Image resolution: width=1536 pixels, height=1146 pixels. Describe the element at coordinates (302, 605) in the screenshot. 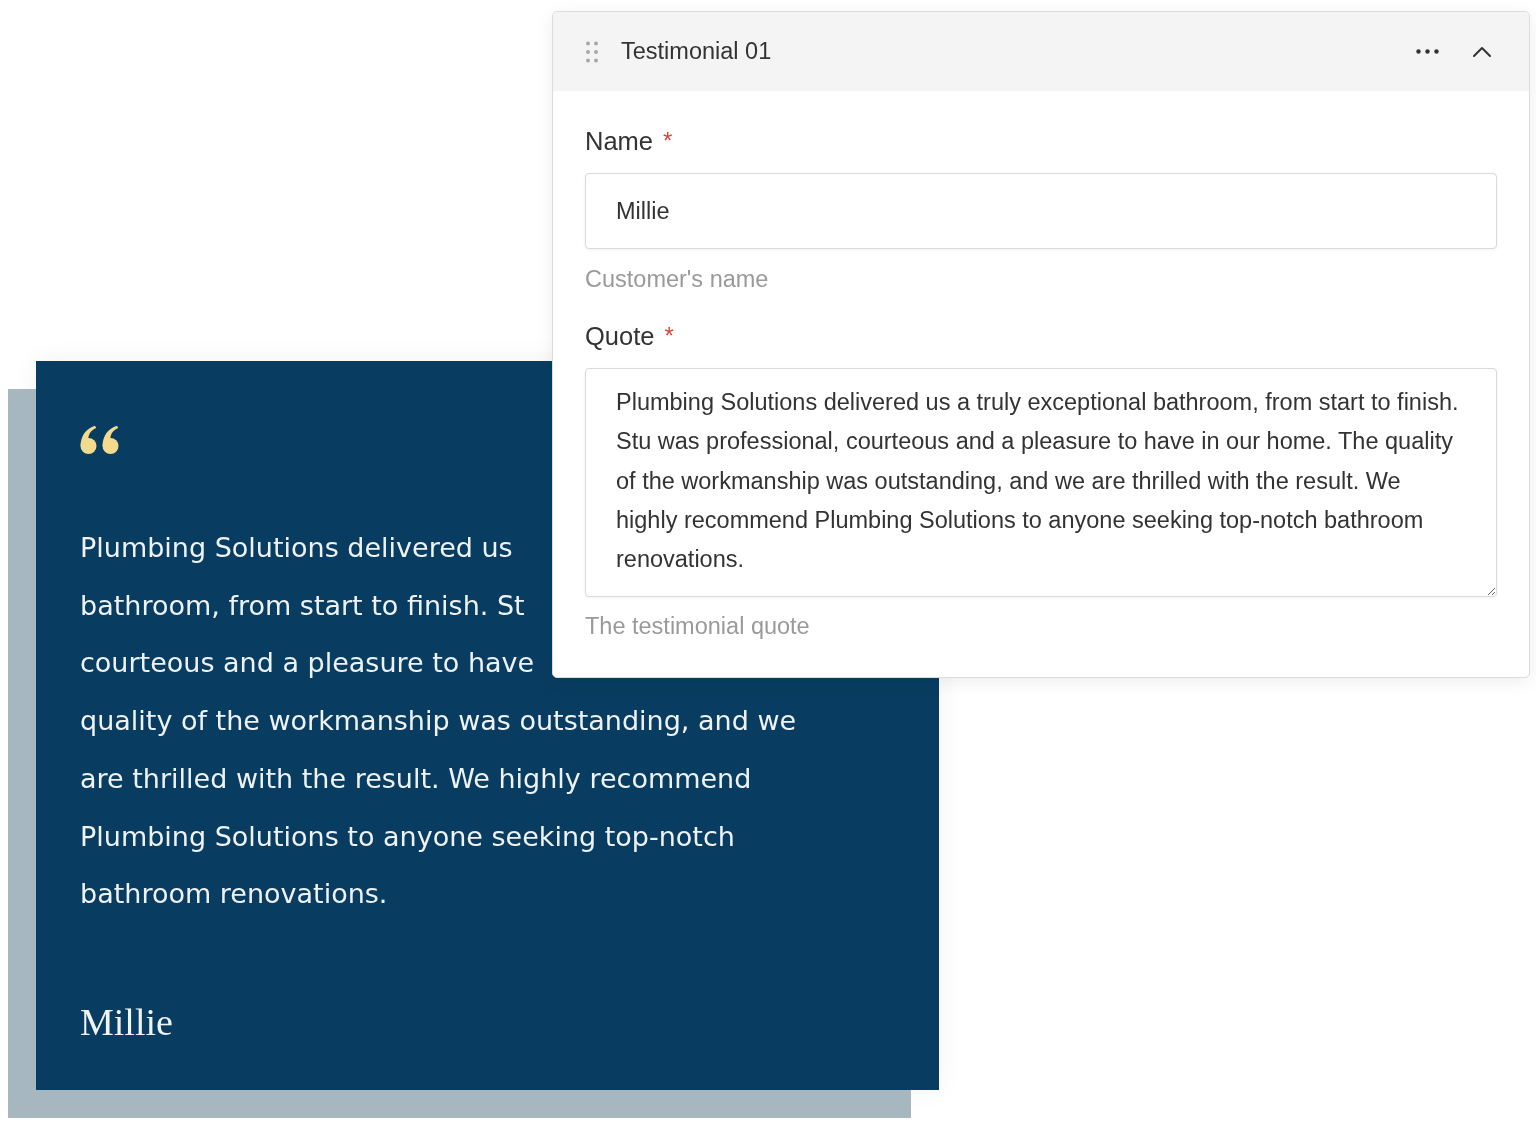

I see `quote-text: bathroom, from start to finish. St` at that location.